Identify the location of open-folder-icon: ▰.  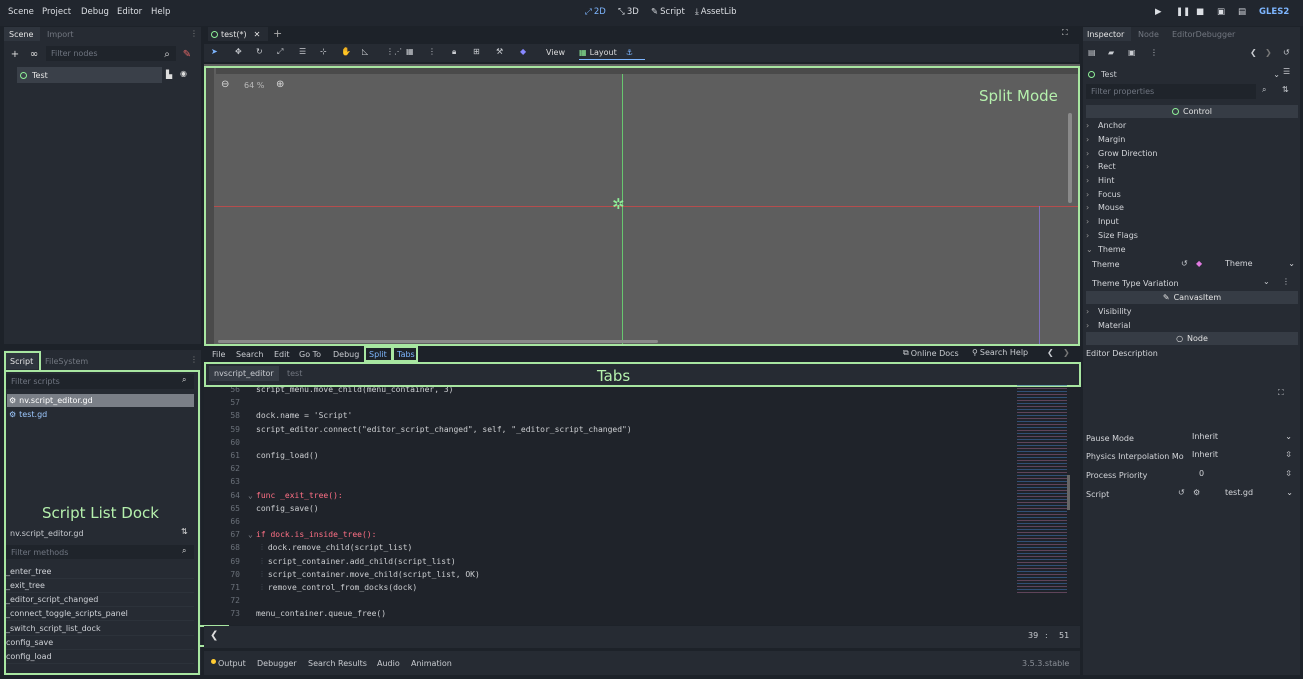
(1111, 52).